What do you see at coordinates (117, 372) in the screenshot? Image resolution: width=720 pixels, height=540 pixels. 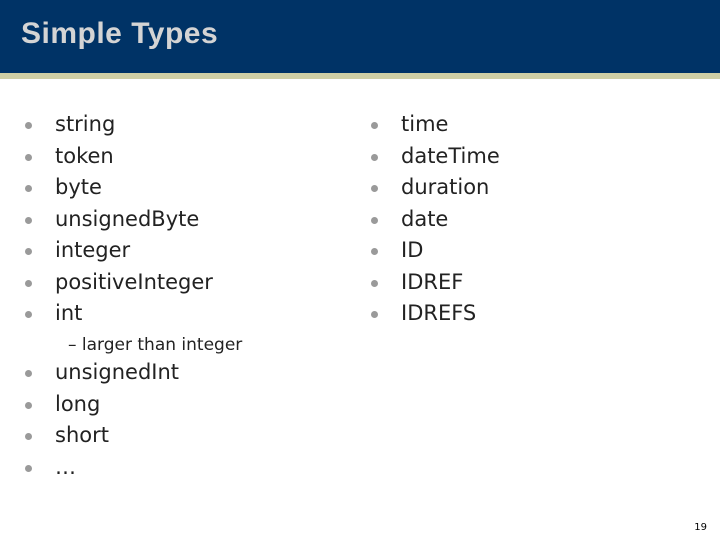 I see `list-item-label: unsignedInt` at bounding box center [117, 372].